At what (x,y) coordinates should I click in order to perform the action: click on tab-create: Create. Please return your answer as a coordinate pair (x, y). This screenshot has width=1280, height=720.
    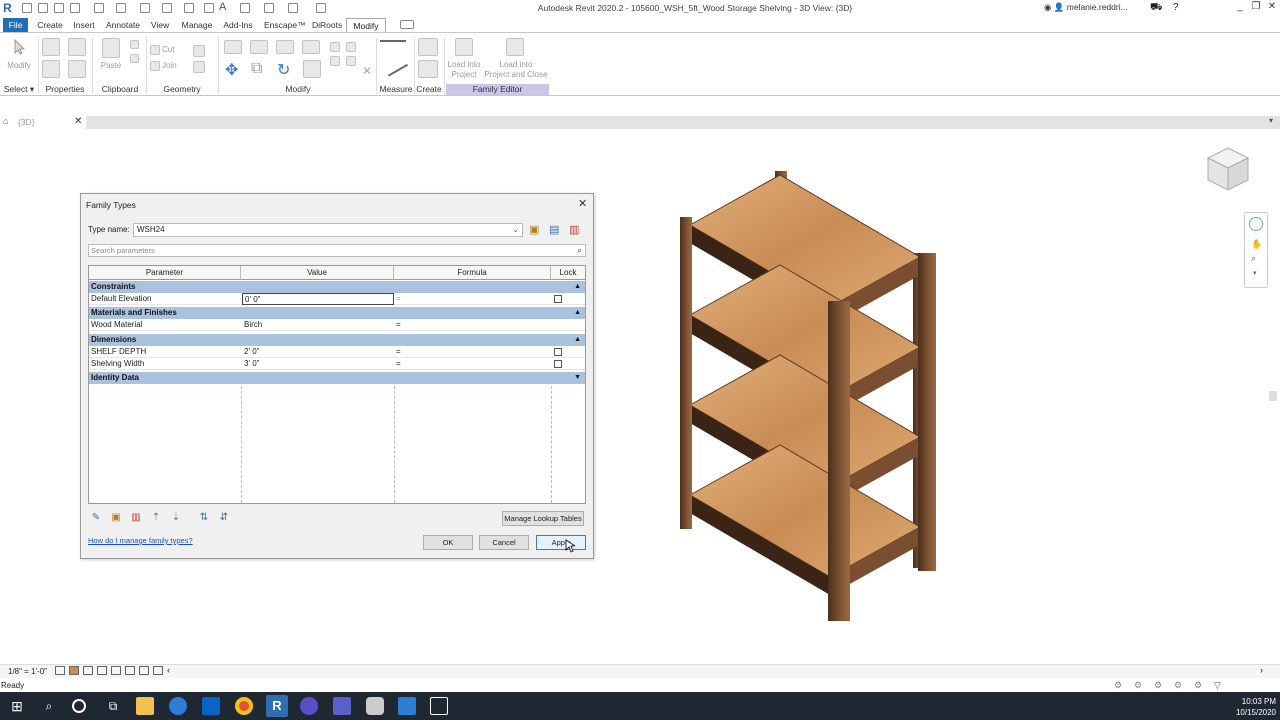
    Looking at the image, I should click on (50, 25).